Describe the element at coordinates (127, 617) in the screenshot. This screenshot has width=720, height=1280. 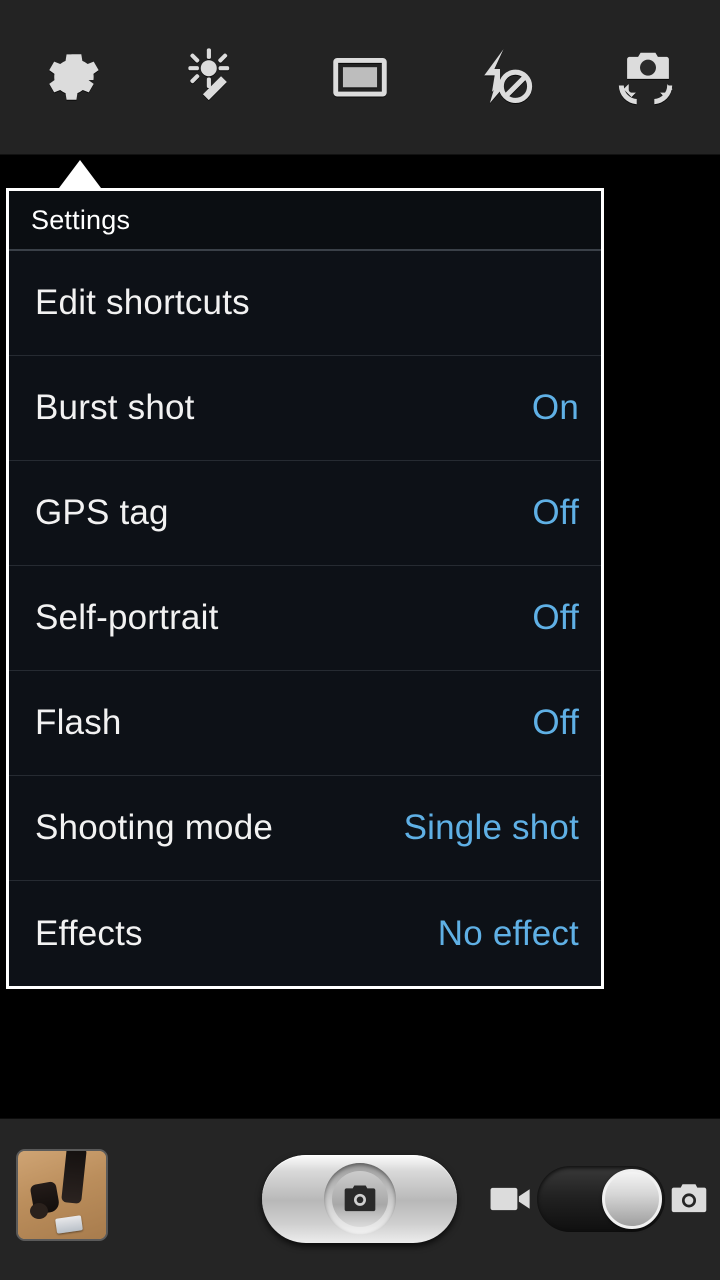
I see `menu-item-label: Self-portrait` at that location.